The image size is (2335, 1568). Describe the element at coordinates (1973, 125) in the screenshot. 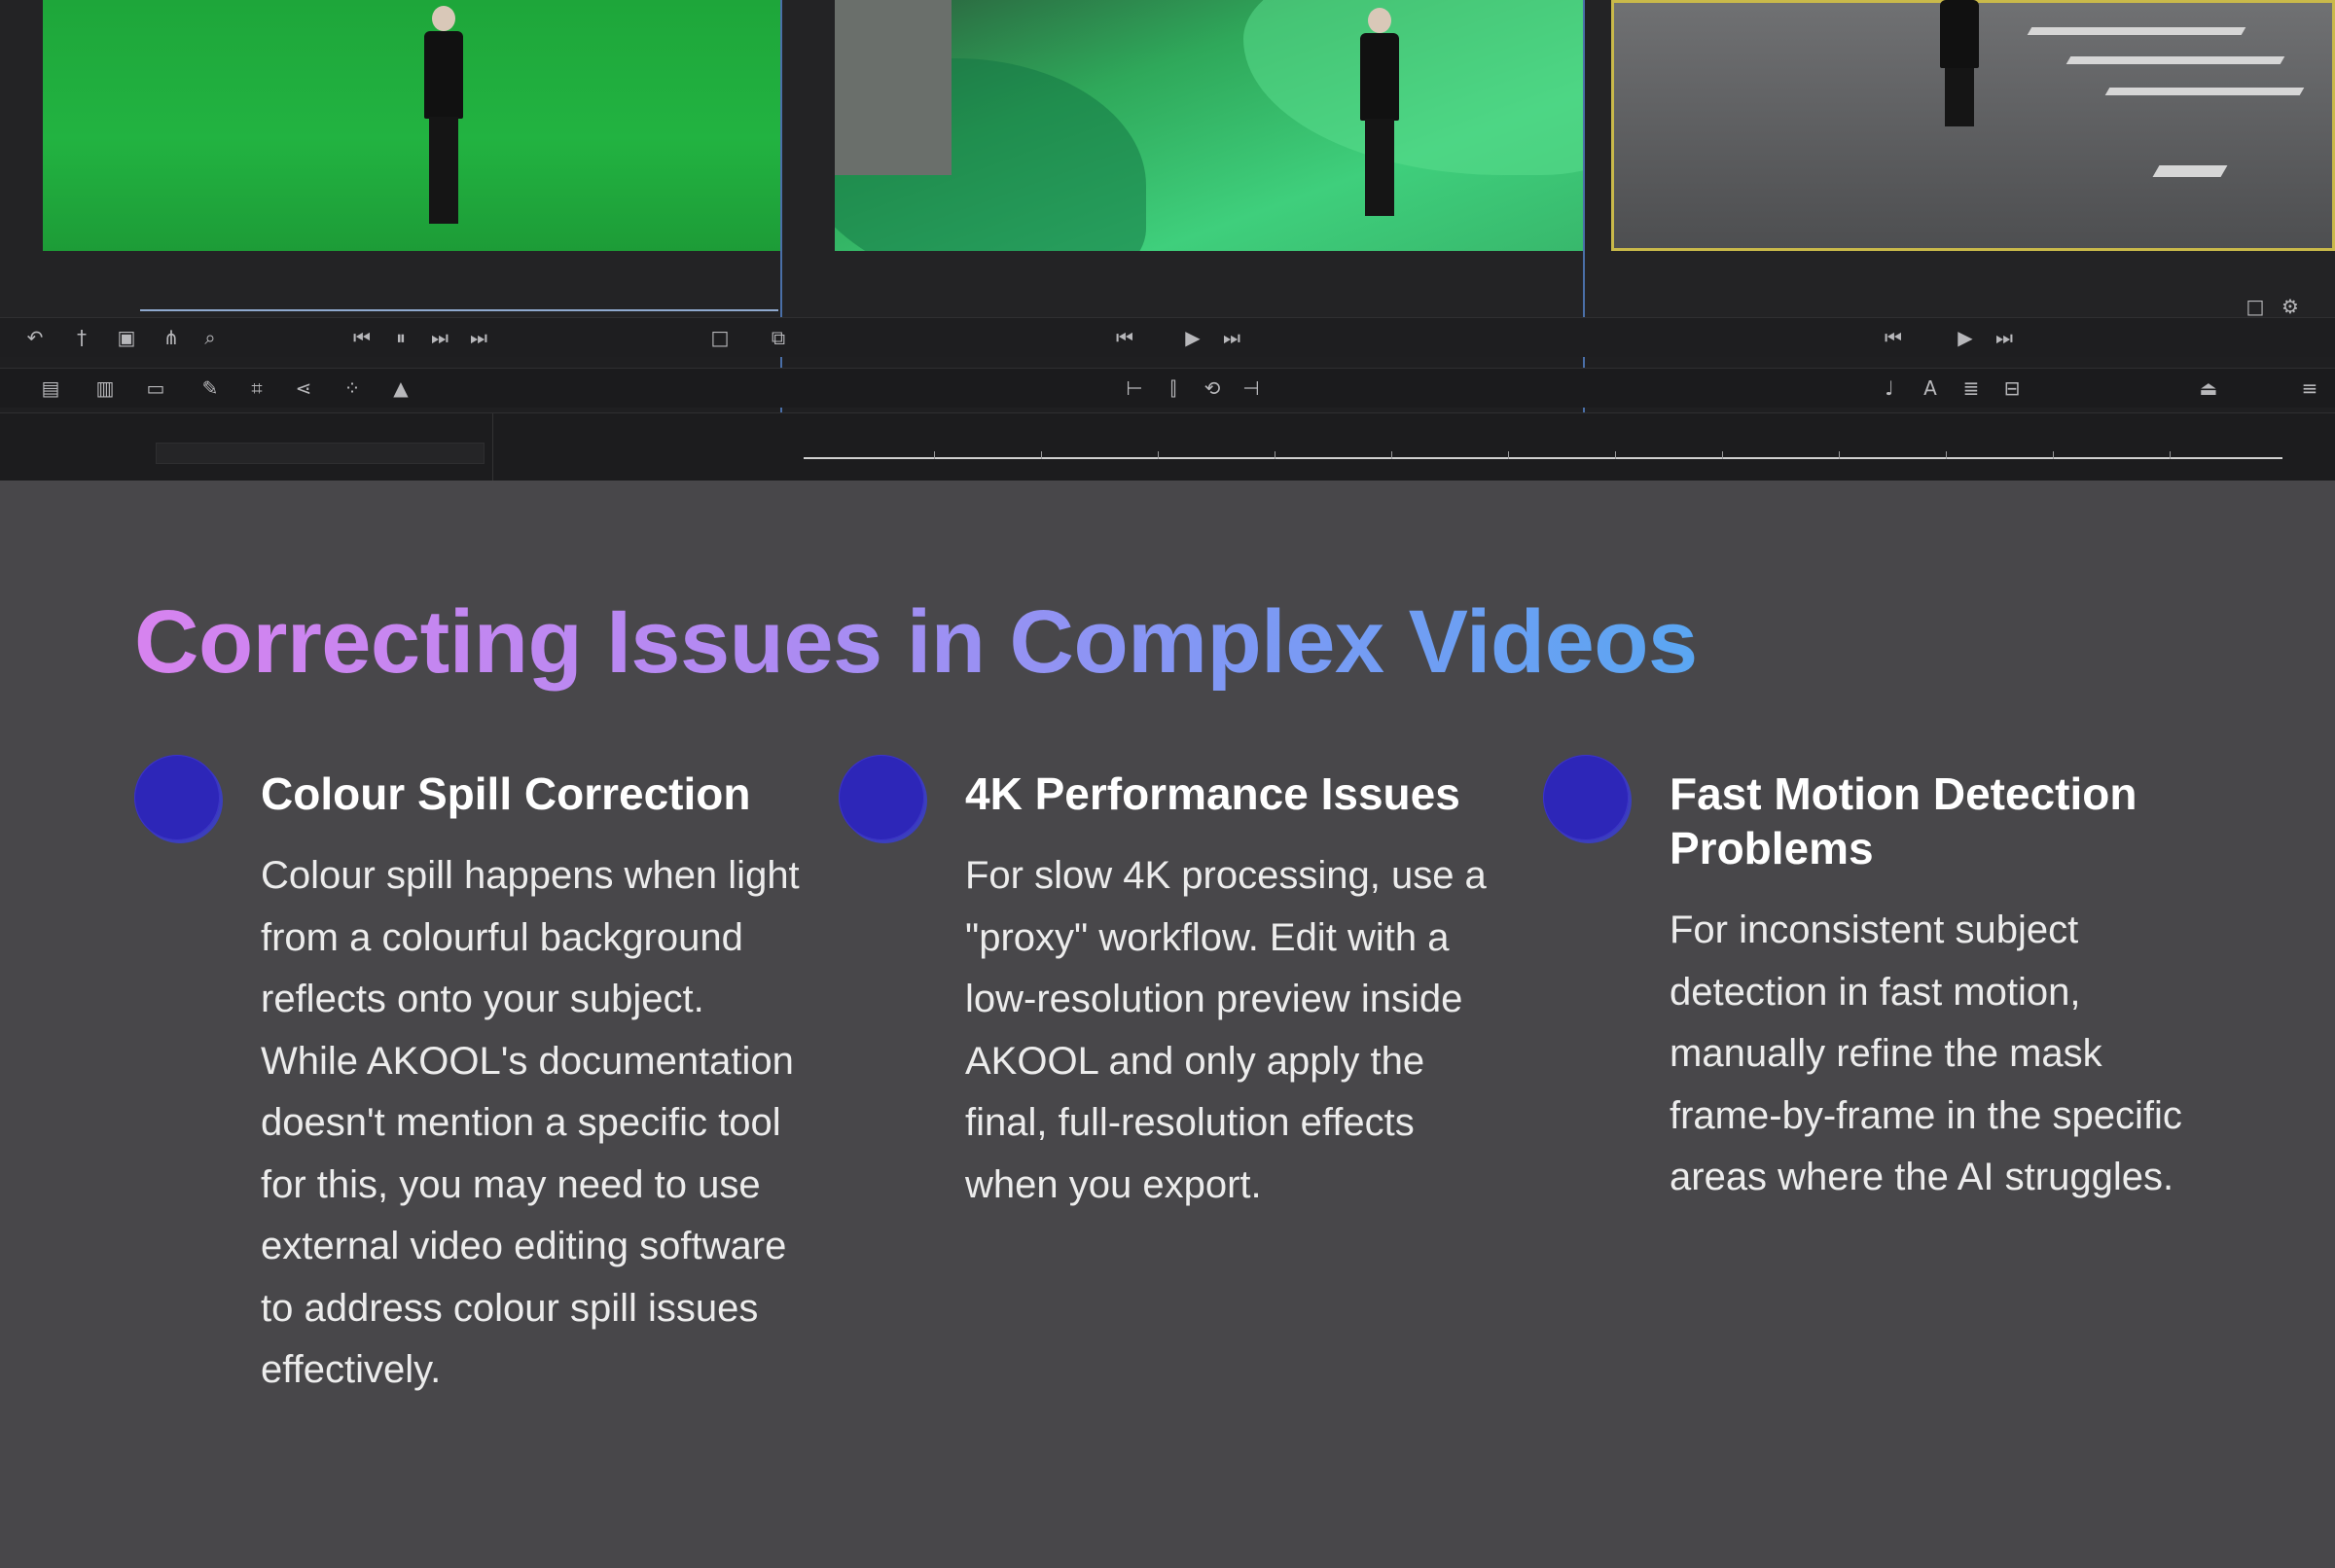

I see `street-footage-preview` at that location.